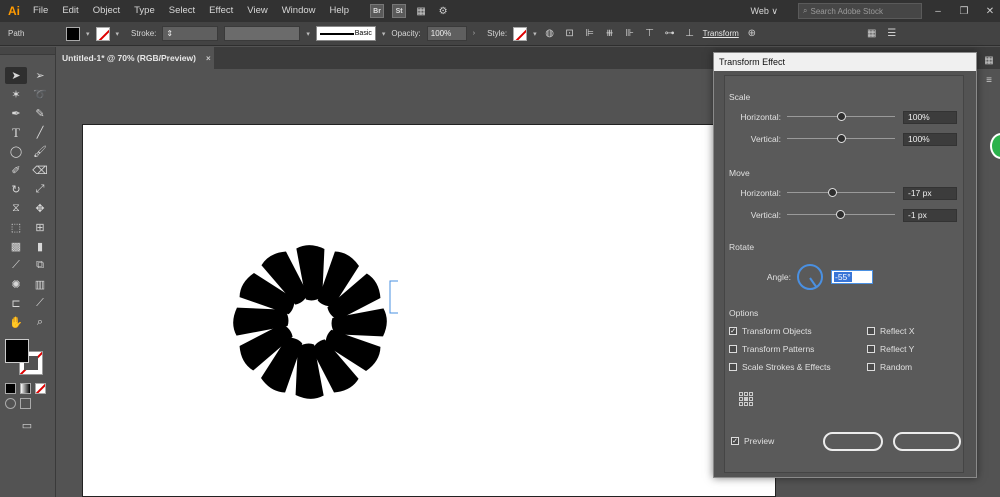  Describe the element at coordinates (70, 11) in the screenshot. I see `menu-edit: Edit` at that location.